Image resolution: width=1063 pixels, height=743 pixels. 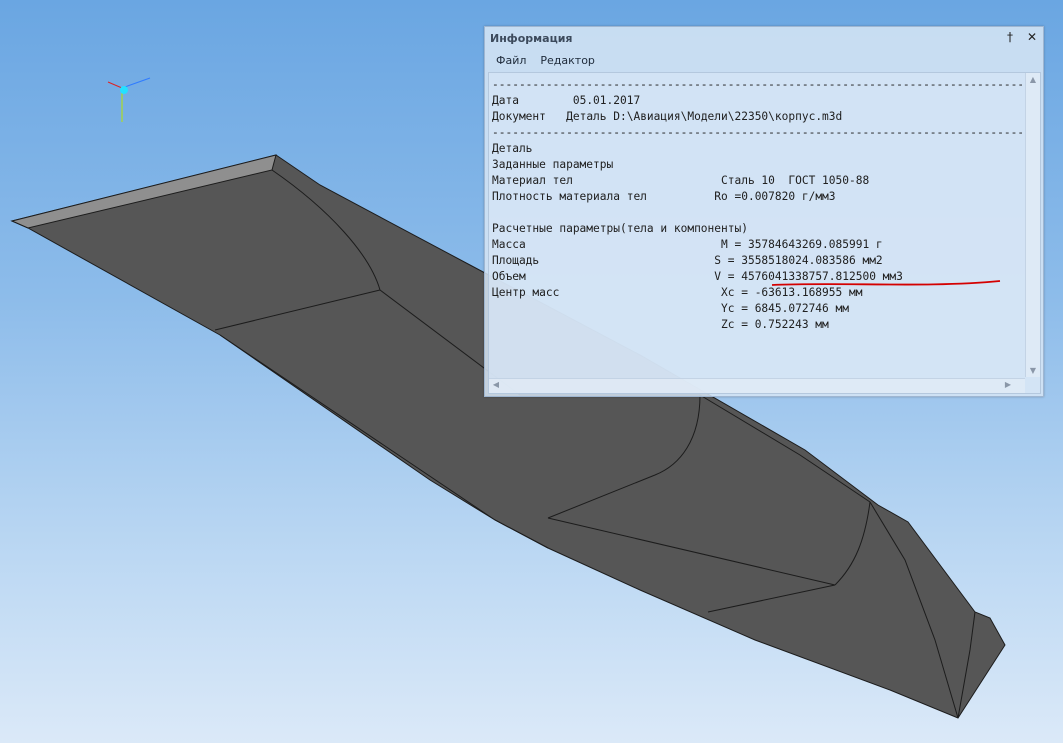 What do you see at coordinates (795, 180) in the screenshot?
I see `material-value: Сталь 10 ГОСТ 1050-88` at bounding box center [795, 180].